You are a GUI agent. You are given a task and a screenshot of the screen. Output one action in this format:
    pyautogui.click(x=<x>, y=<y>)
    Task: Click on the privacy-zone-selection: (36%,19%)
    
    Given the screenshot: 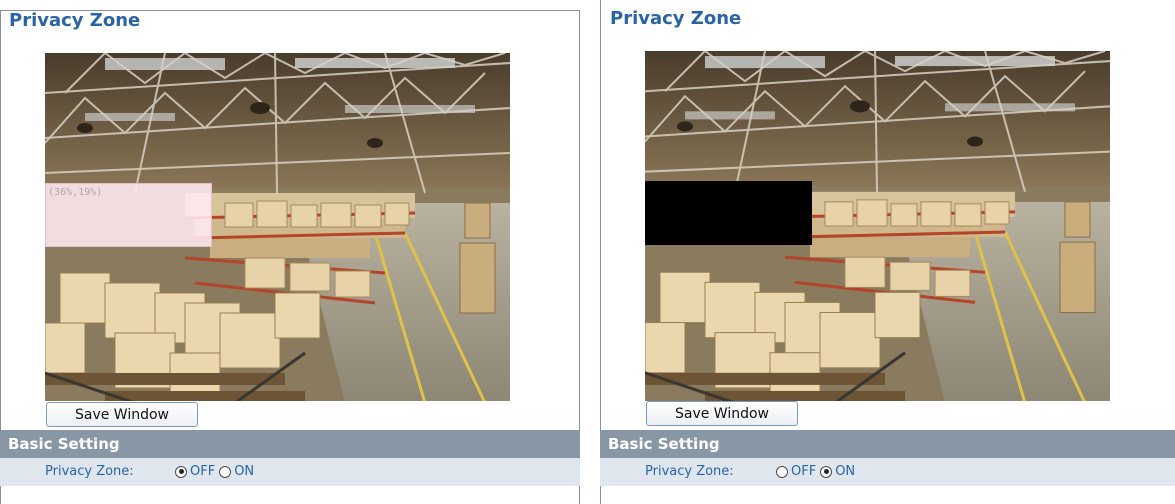 What is the action you would take?
    pyautogui.click(x=128, y=215)
    